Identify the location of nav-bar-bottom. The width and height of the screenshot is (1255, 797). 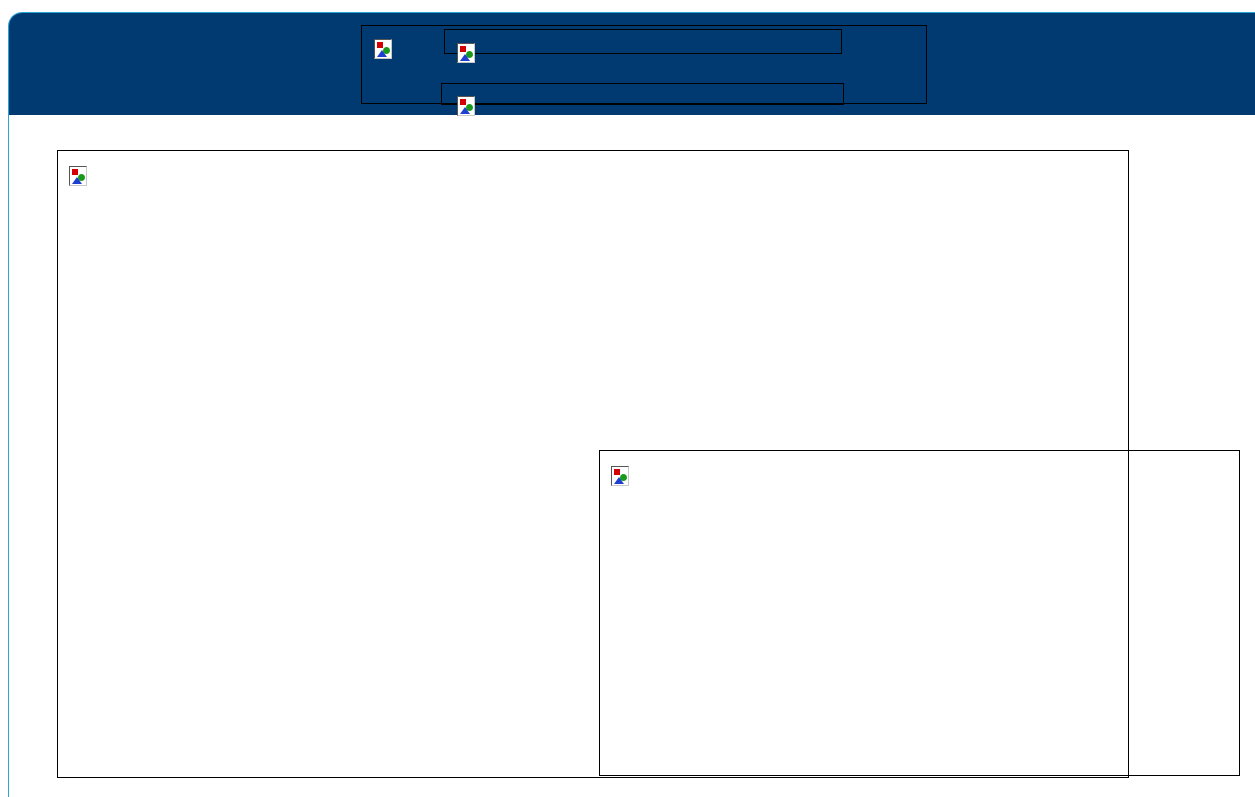
(642, 94).